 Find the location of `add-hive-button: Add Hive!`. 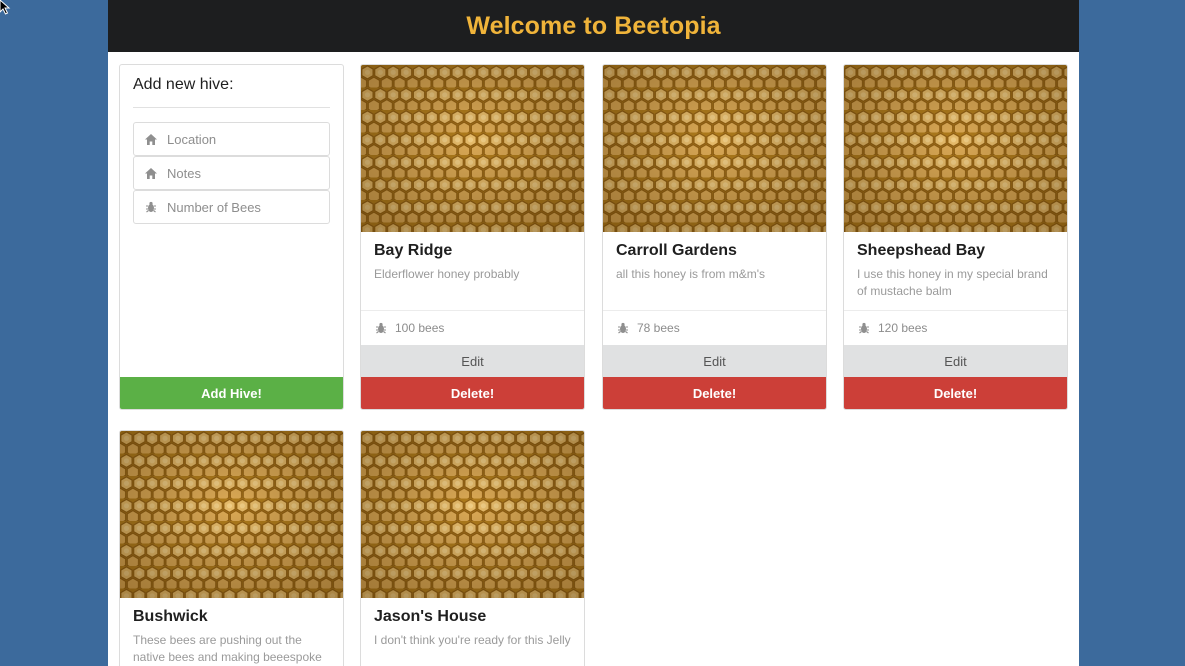

add-hive-button: Add Hive! is located at coordinates (231, 393).